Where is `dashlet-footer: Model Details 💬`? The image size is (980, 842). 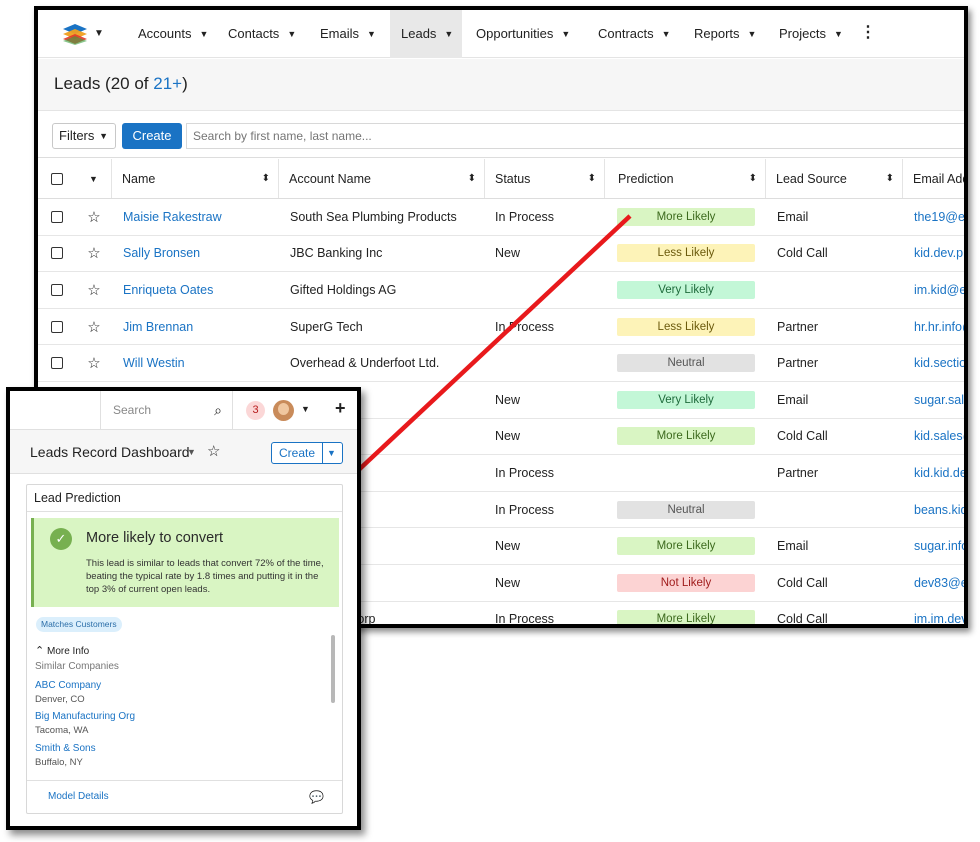 dashlet-footer: Model Details 💬 is located at coordinates (184, 796).